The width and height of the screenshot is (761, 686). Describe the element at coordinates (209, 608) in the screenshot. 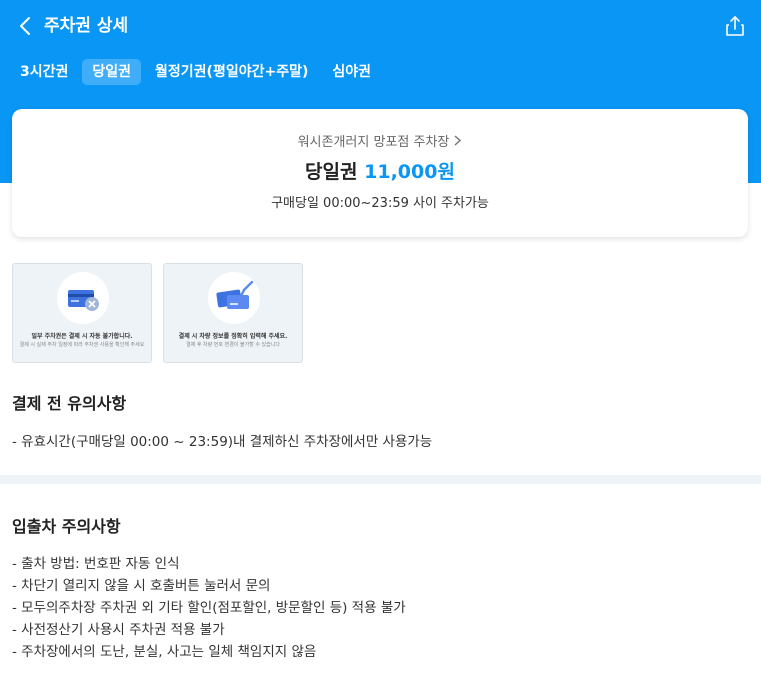

I see `entry-notice-line: - 모두의주차장 주차권 외 기타 할인(점포할인, 방문할인 등) 적용 불가` at that location.